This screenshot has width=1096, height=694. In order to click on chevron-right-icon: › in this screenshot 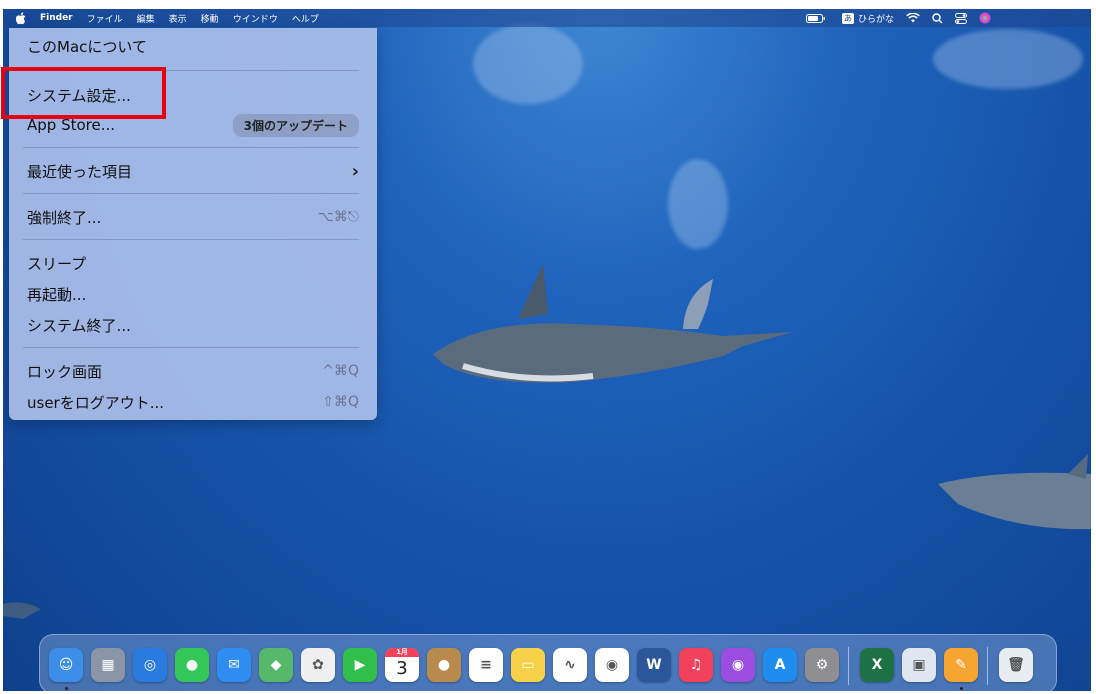, I will do `click(355, 171)`.